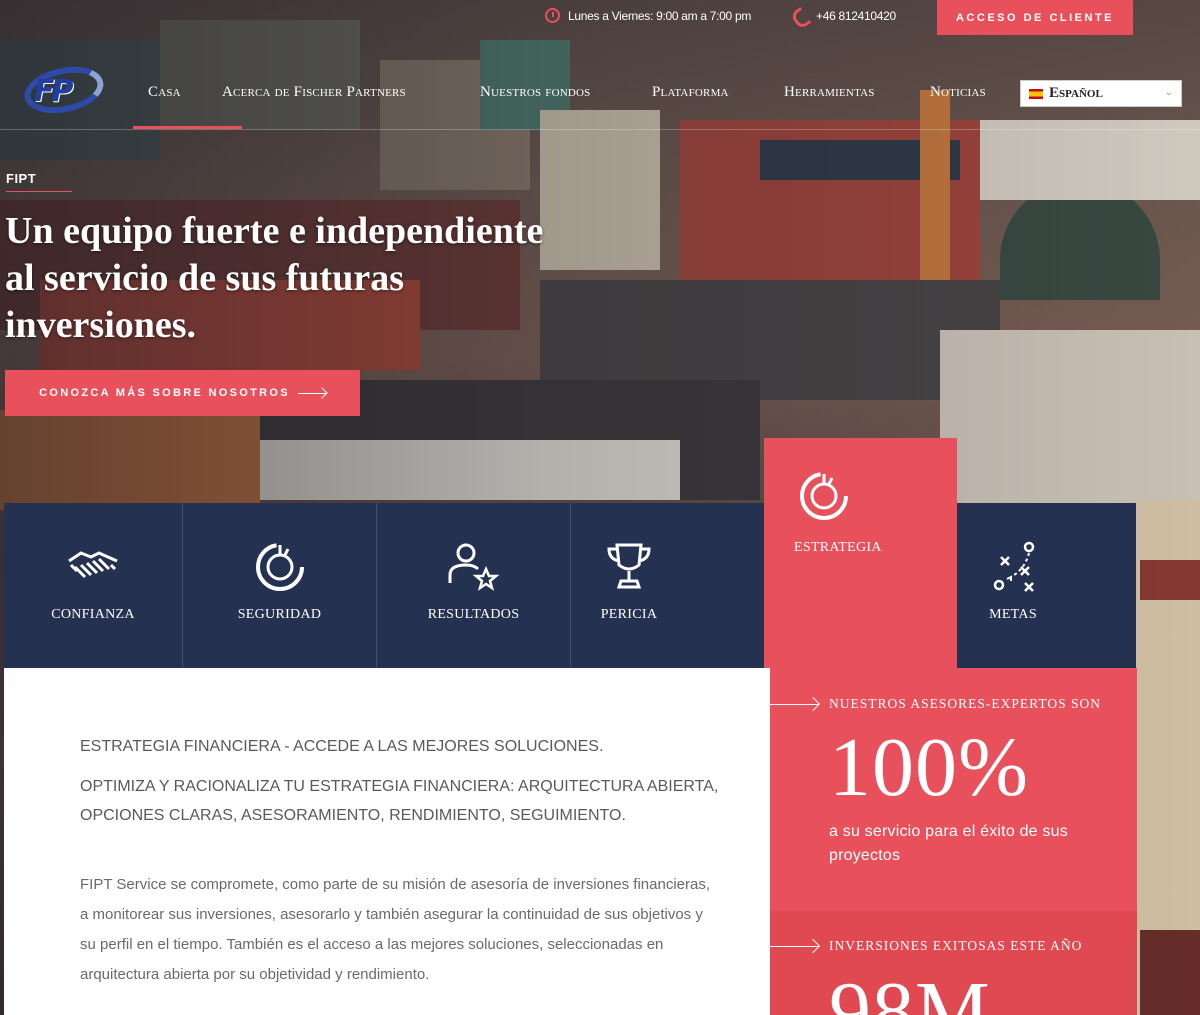 This screenshot has height=1015, width=1200. Describe the element at coordinates (929, 767) in the screenshot. I see `stat-value: 100%` at that location.